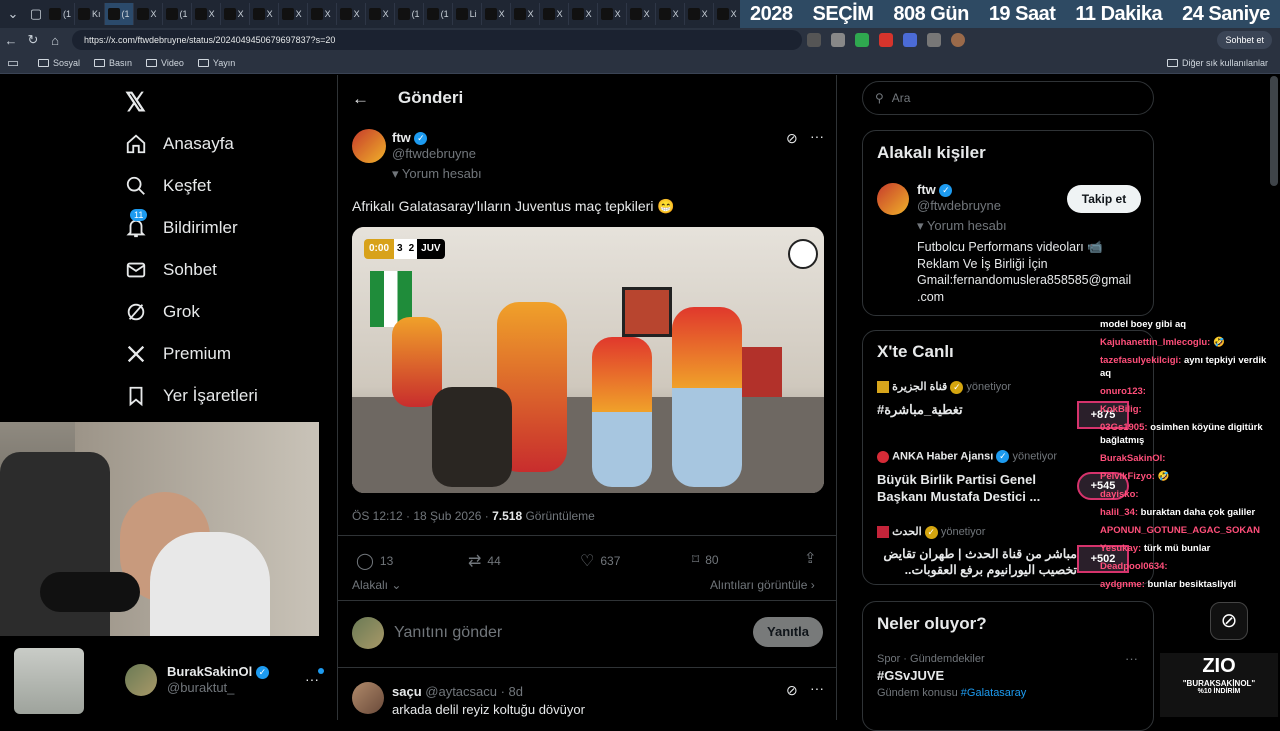 The height and width of the screenshot is (731, 1280). I want to click on trend-tag: #GSvJUVE, so click(910, 675).